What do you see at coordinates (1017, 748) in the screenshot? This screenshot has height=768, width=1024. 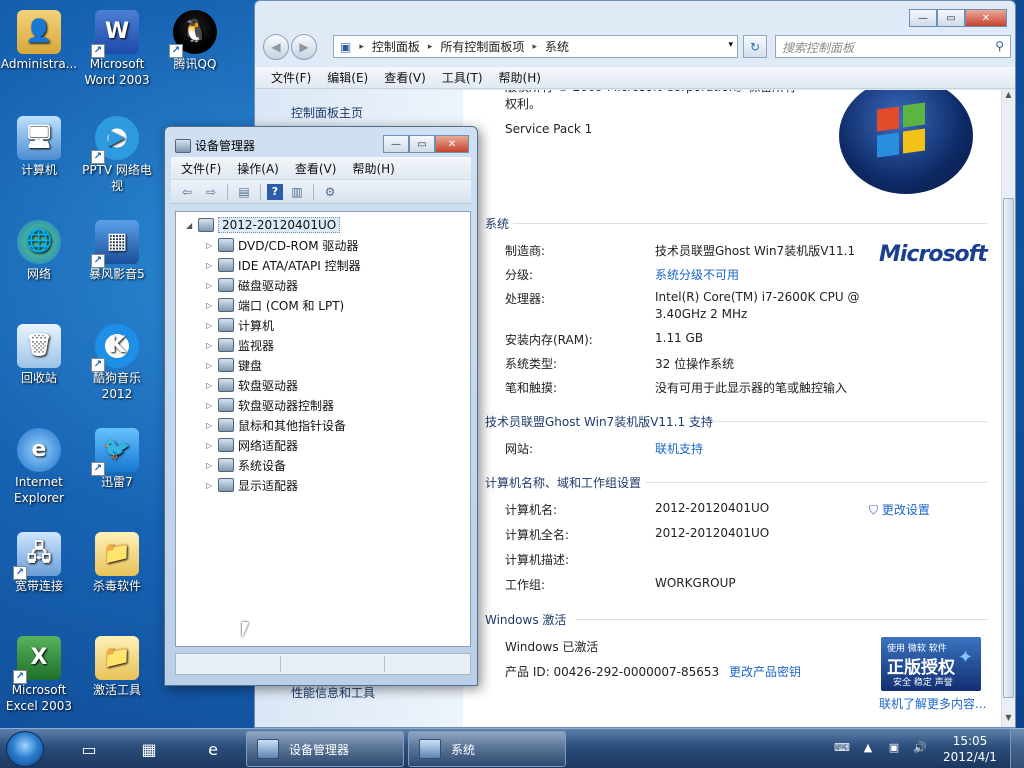 I see `show-desktop-button` at bounding box center [1017, 748].